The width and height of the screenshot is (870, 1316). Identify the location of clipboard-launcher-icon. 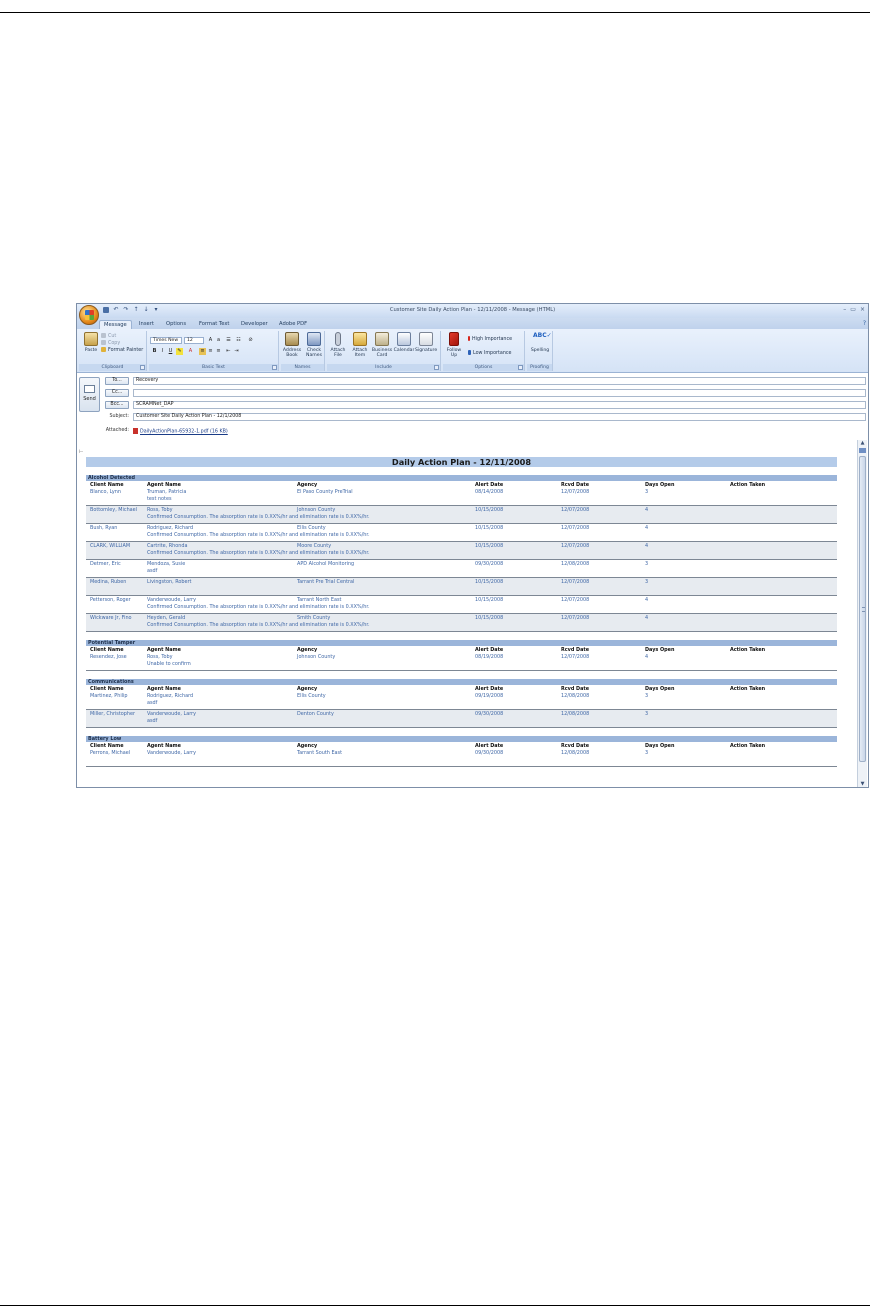
(142, 367).